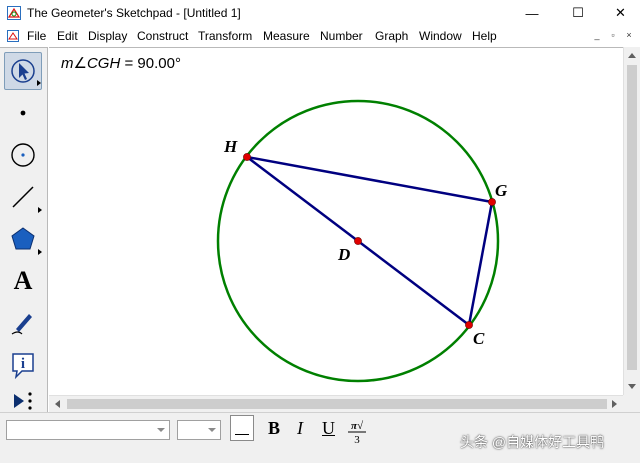  What do you see at coordinates (369, 179) in the screenshot?
I see `segment-hg` at bounding box center [369, 179].